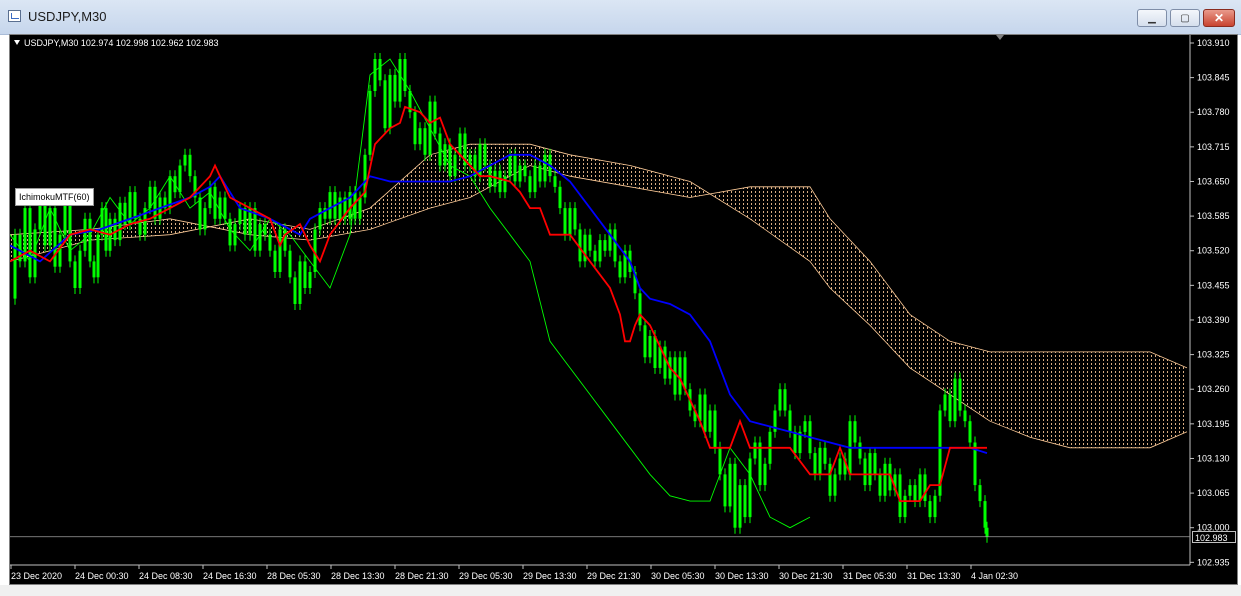  What do you see at coordinates (1213, 78) in the screenshot?
I see `y-tick-label: 103.845` at bounding box center [1213, 78].